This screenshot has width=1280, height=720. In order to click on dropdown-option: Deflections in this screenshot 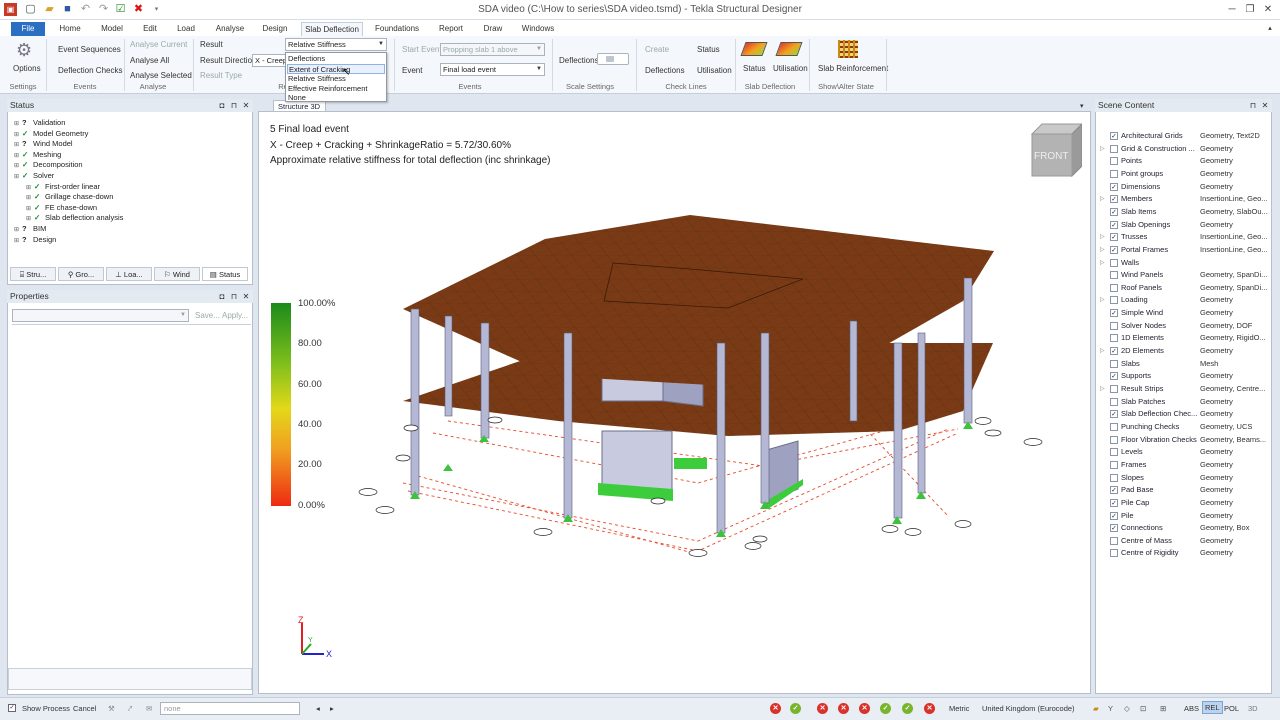, I will do `click(336, 59)`.